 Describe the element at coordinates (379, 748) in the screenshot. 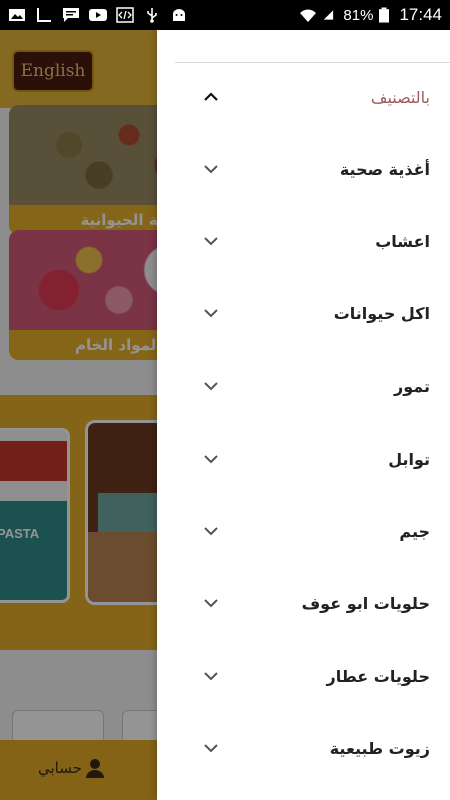

I see `menu-item-label: زيوت طبيعية` at that location.